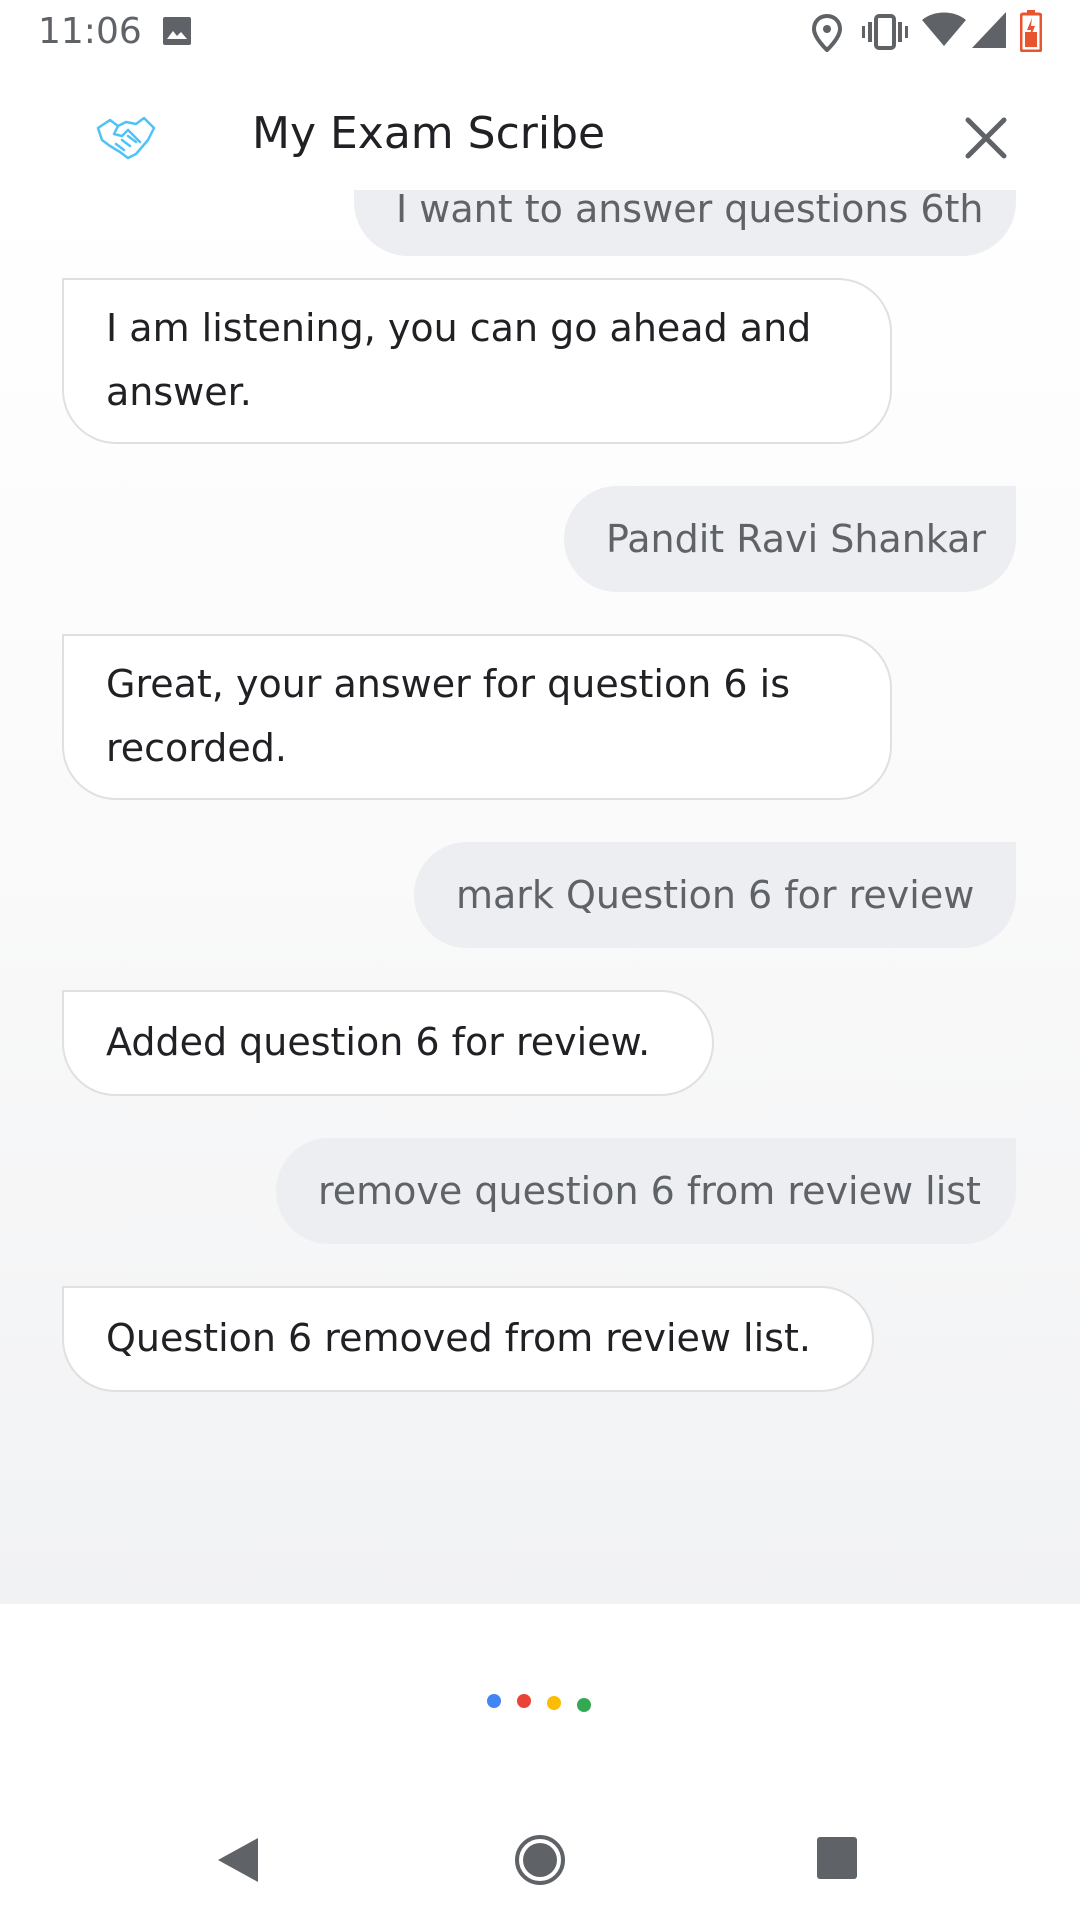  I want to click on user-message: remove question 6 from review list, so click(646, 1191).